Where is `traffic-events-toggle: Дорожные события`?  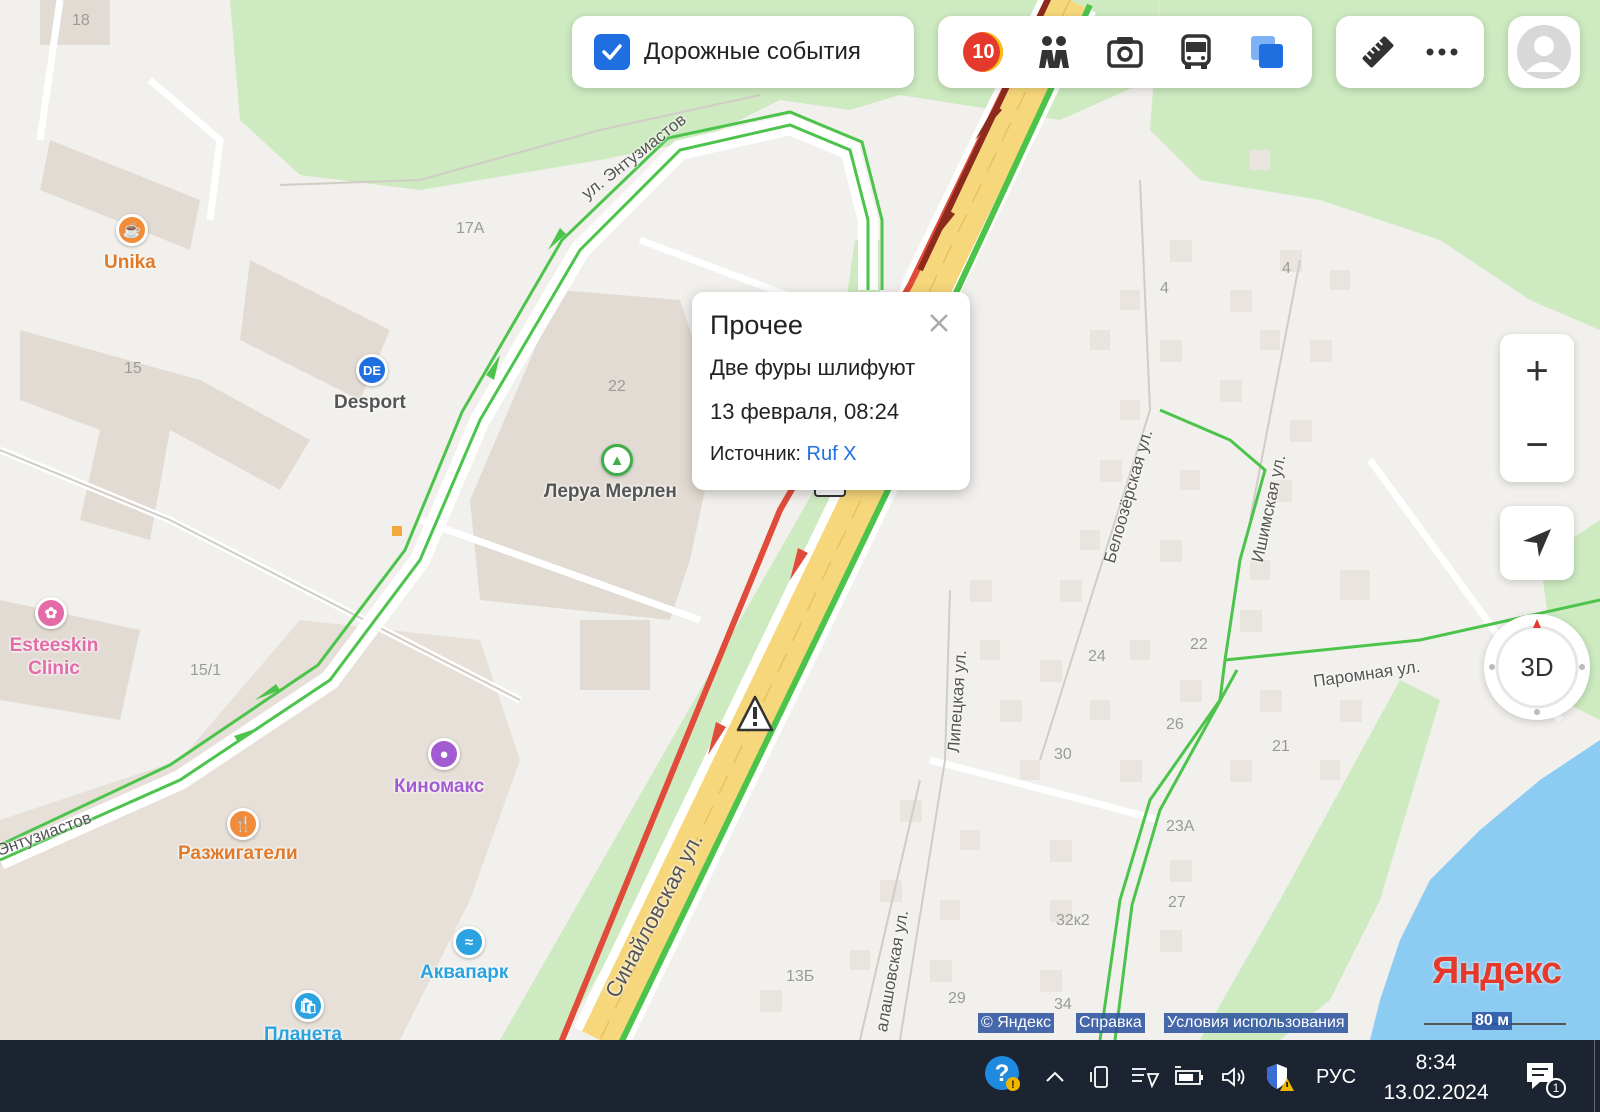
traffic-events-toggle: Дорожные события is located at coordinates (743, 52).